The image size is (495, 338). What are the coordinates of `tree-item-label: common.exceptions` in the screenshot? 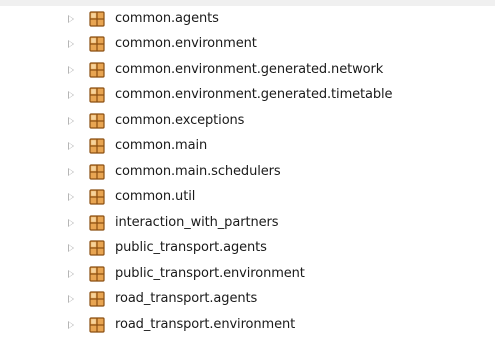 It's located at (180, 120).